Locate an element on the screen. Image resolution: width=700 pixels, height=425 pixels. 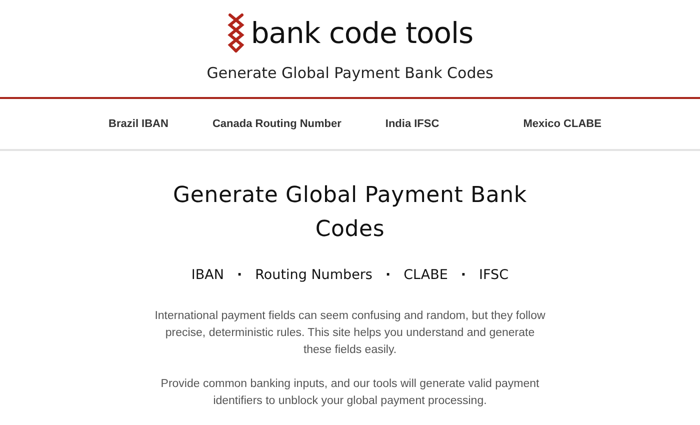
page-title: Generate Global Payment Bank Codes is located at coordinates (350, 213).